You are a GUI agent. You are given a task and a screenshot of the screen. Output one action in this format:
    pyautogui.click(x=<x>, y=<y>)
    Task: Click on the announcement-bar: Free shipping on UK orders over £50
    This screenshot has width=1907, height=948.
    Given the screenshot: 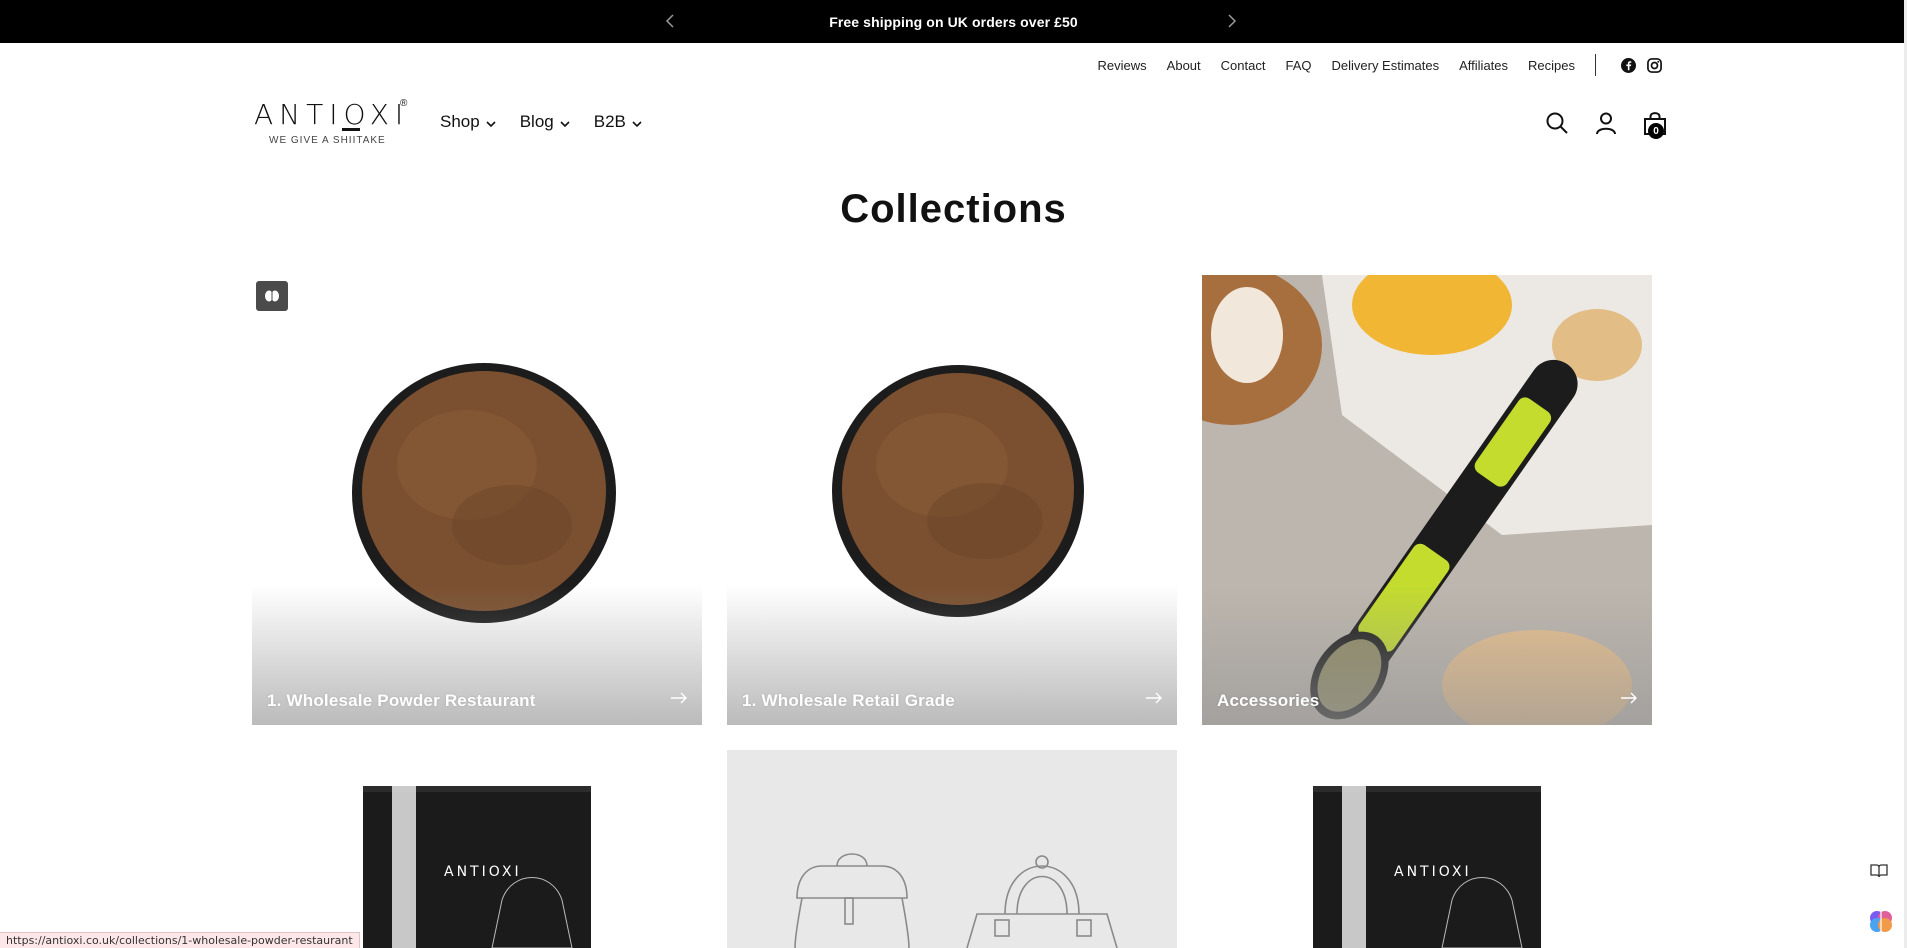 What is the action you would take?
    pyautogui.click(x=953, y=21)
    